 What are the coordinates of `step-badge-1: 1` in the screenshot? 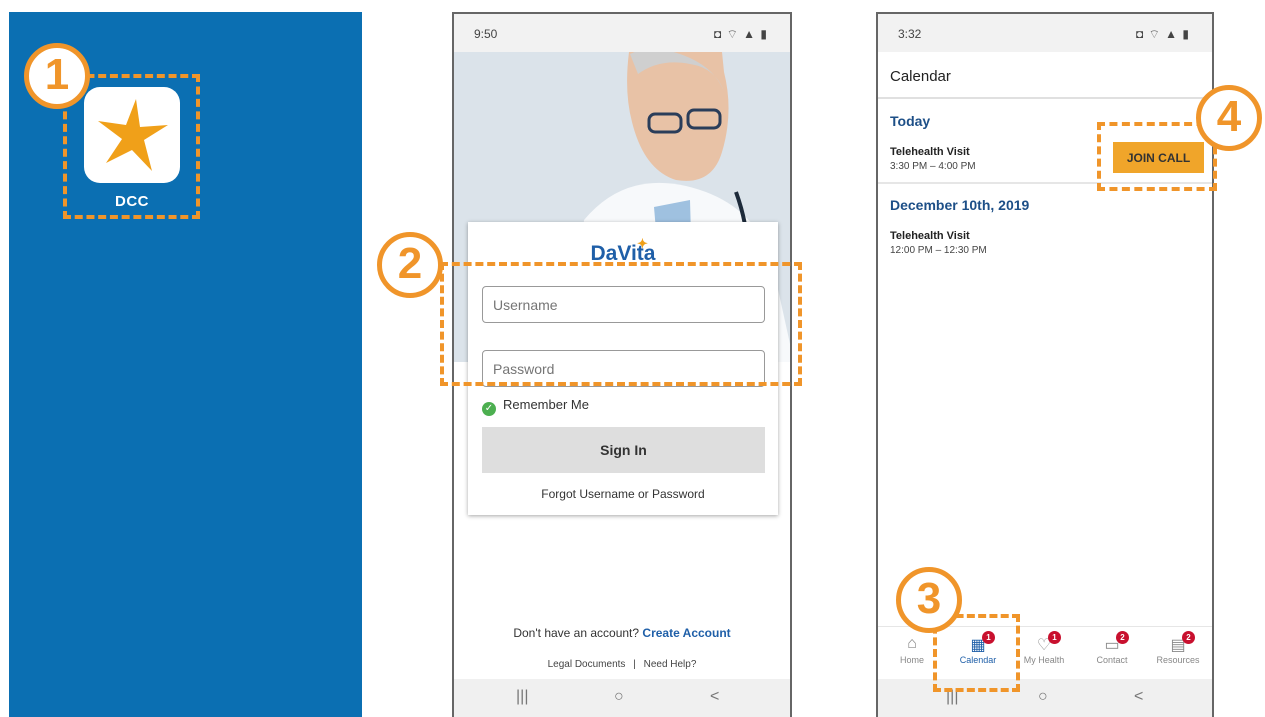 It's located at (57, 76).